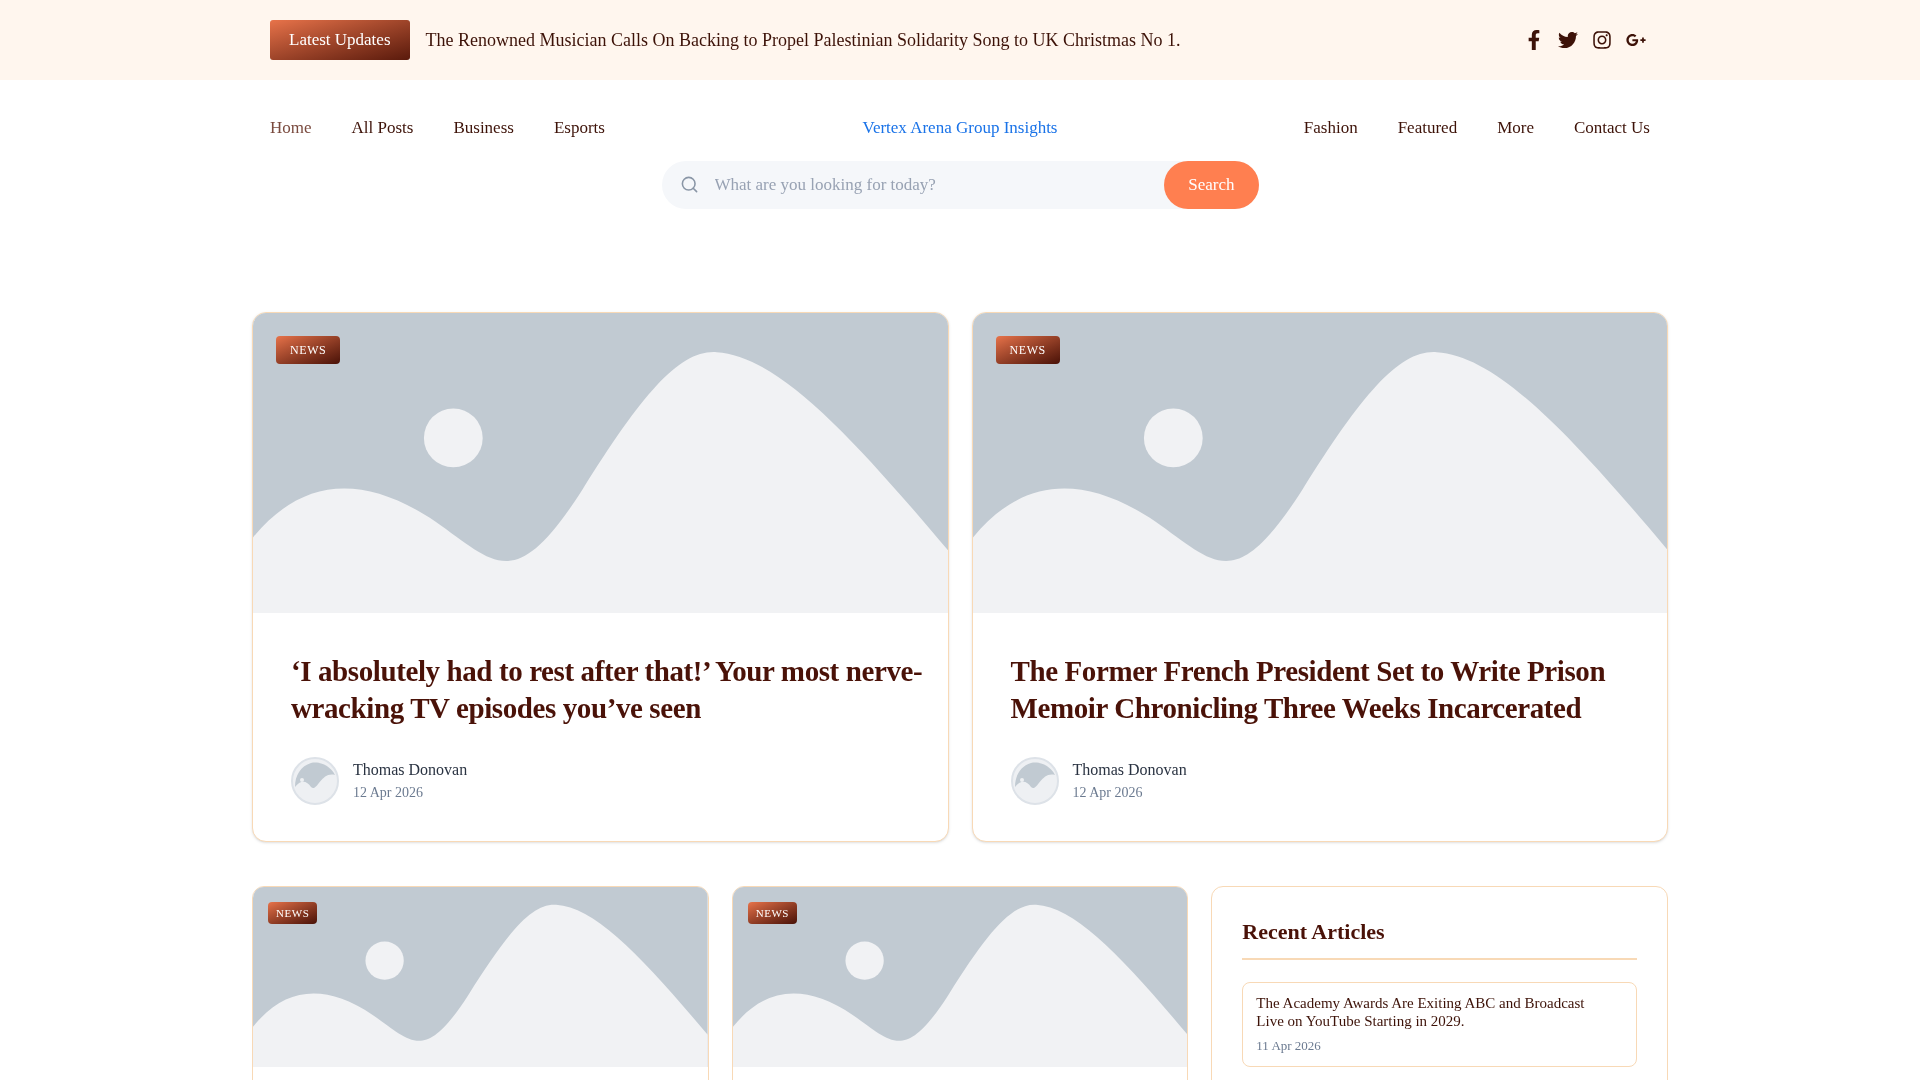 This screenshot has height=1080, width=1920. What do you see at coordinates (1515, 128) in the screenshot?
I see `nav-link: More` at bounding box center [1515, 128].